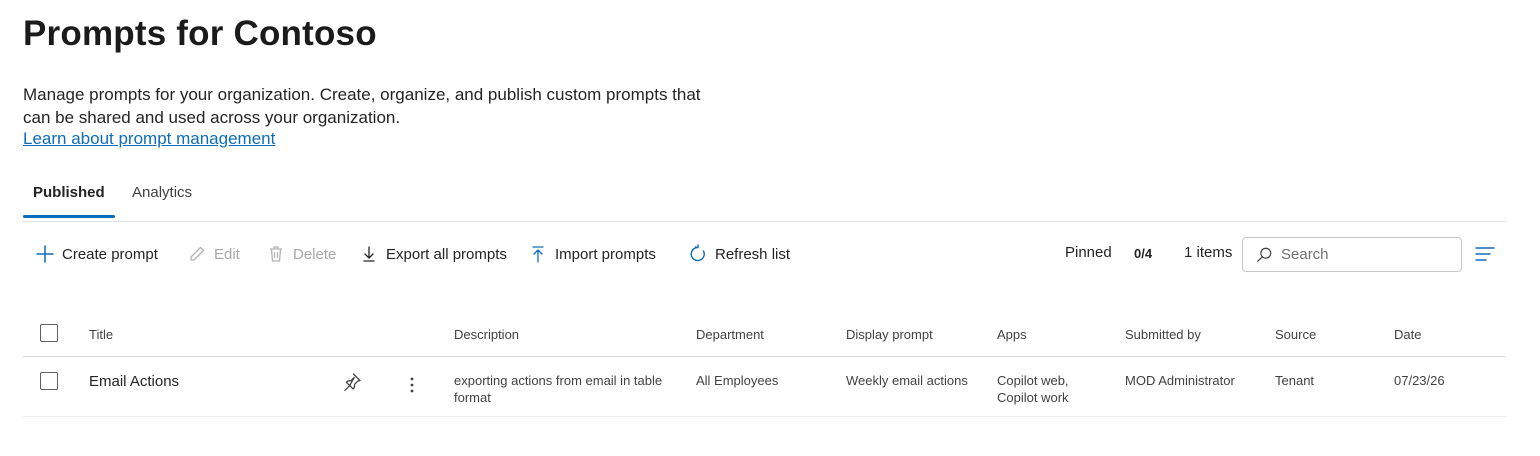 The width and height of the screenshot is (1540, 456). What do you see at coordinates (200, 33) in the screenshot?
I see `page-title: Prompts for Contoso` at bounding box center [200, 33].